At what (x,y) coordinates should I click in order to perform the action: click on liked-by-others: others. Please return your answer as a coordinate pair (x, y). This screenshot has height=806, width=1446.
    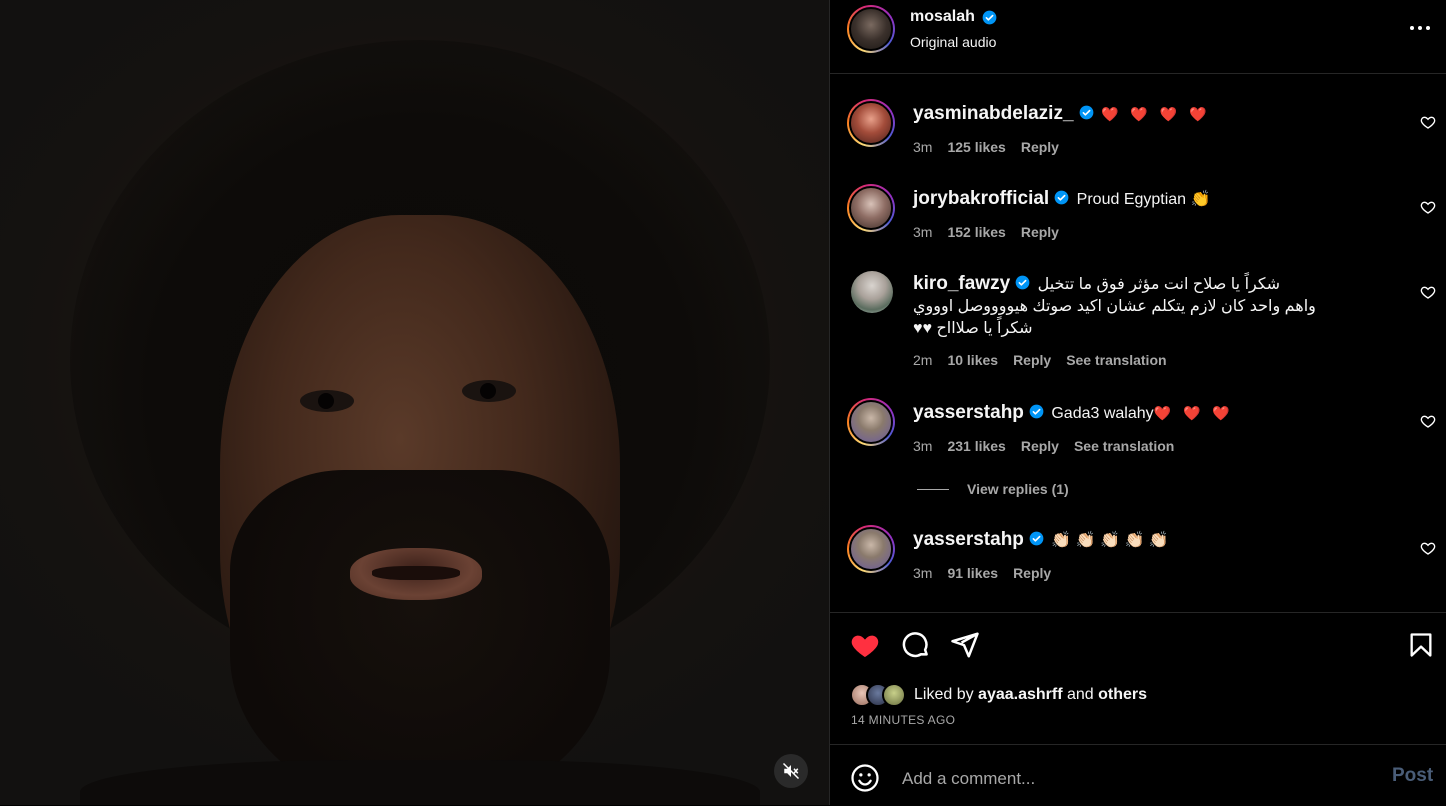
    Looking at the image, I should click on (1122, 694).